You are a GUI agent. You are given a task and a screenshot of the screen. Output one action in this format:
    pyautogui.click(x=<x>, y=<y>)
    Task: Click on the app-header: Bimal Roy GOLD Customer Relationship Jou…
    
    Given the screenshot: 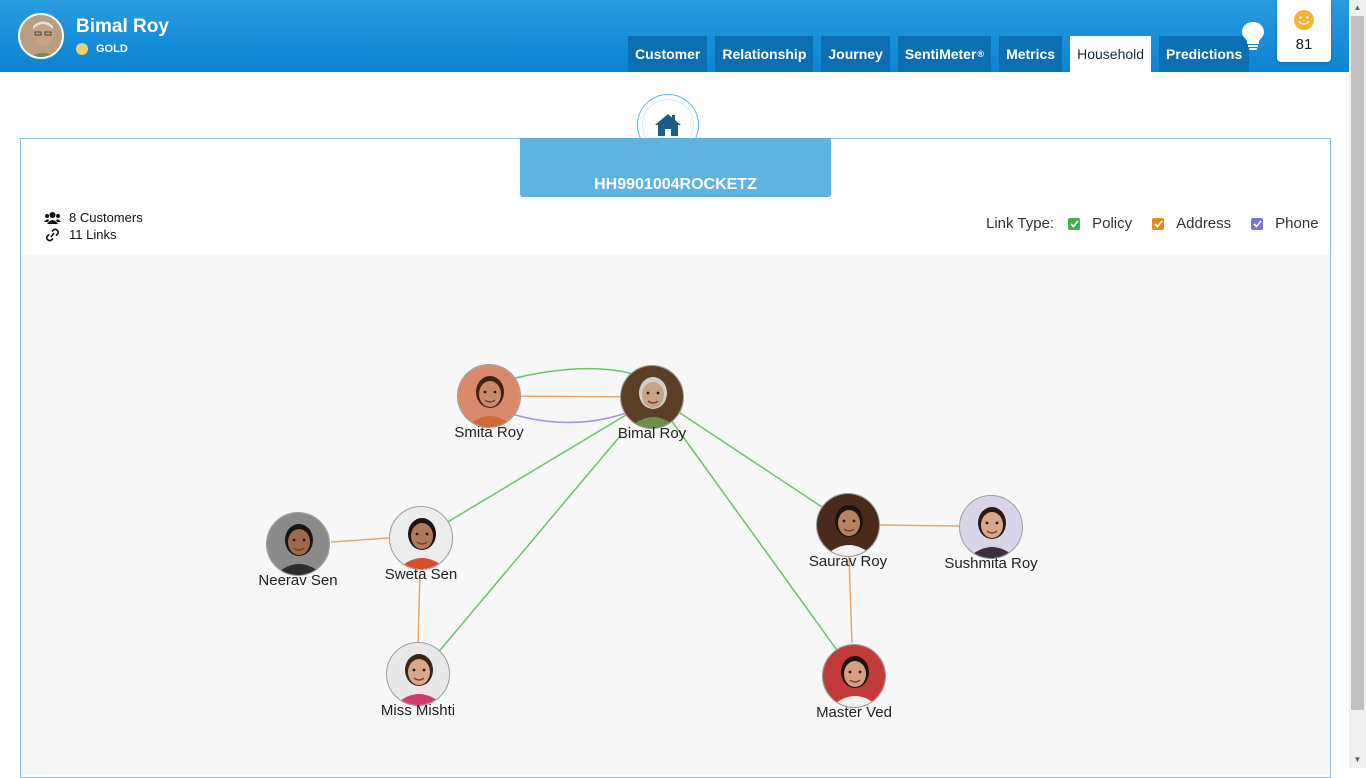 What is the action you would take?
    pyautogui.click(x=674, y=36)
    